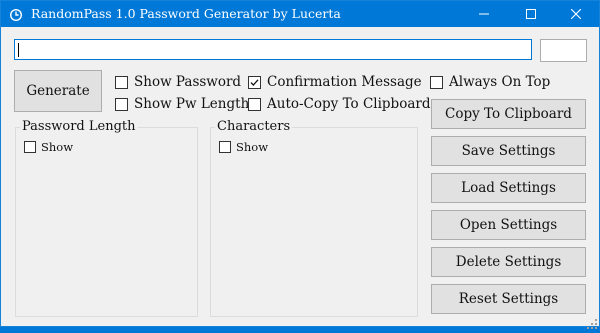  Describe the element at coordinates (57, 147) in the screenshot. I see `password-length-show-label: Show` at that location.